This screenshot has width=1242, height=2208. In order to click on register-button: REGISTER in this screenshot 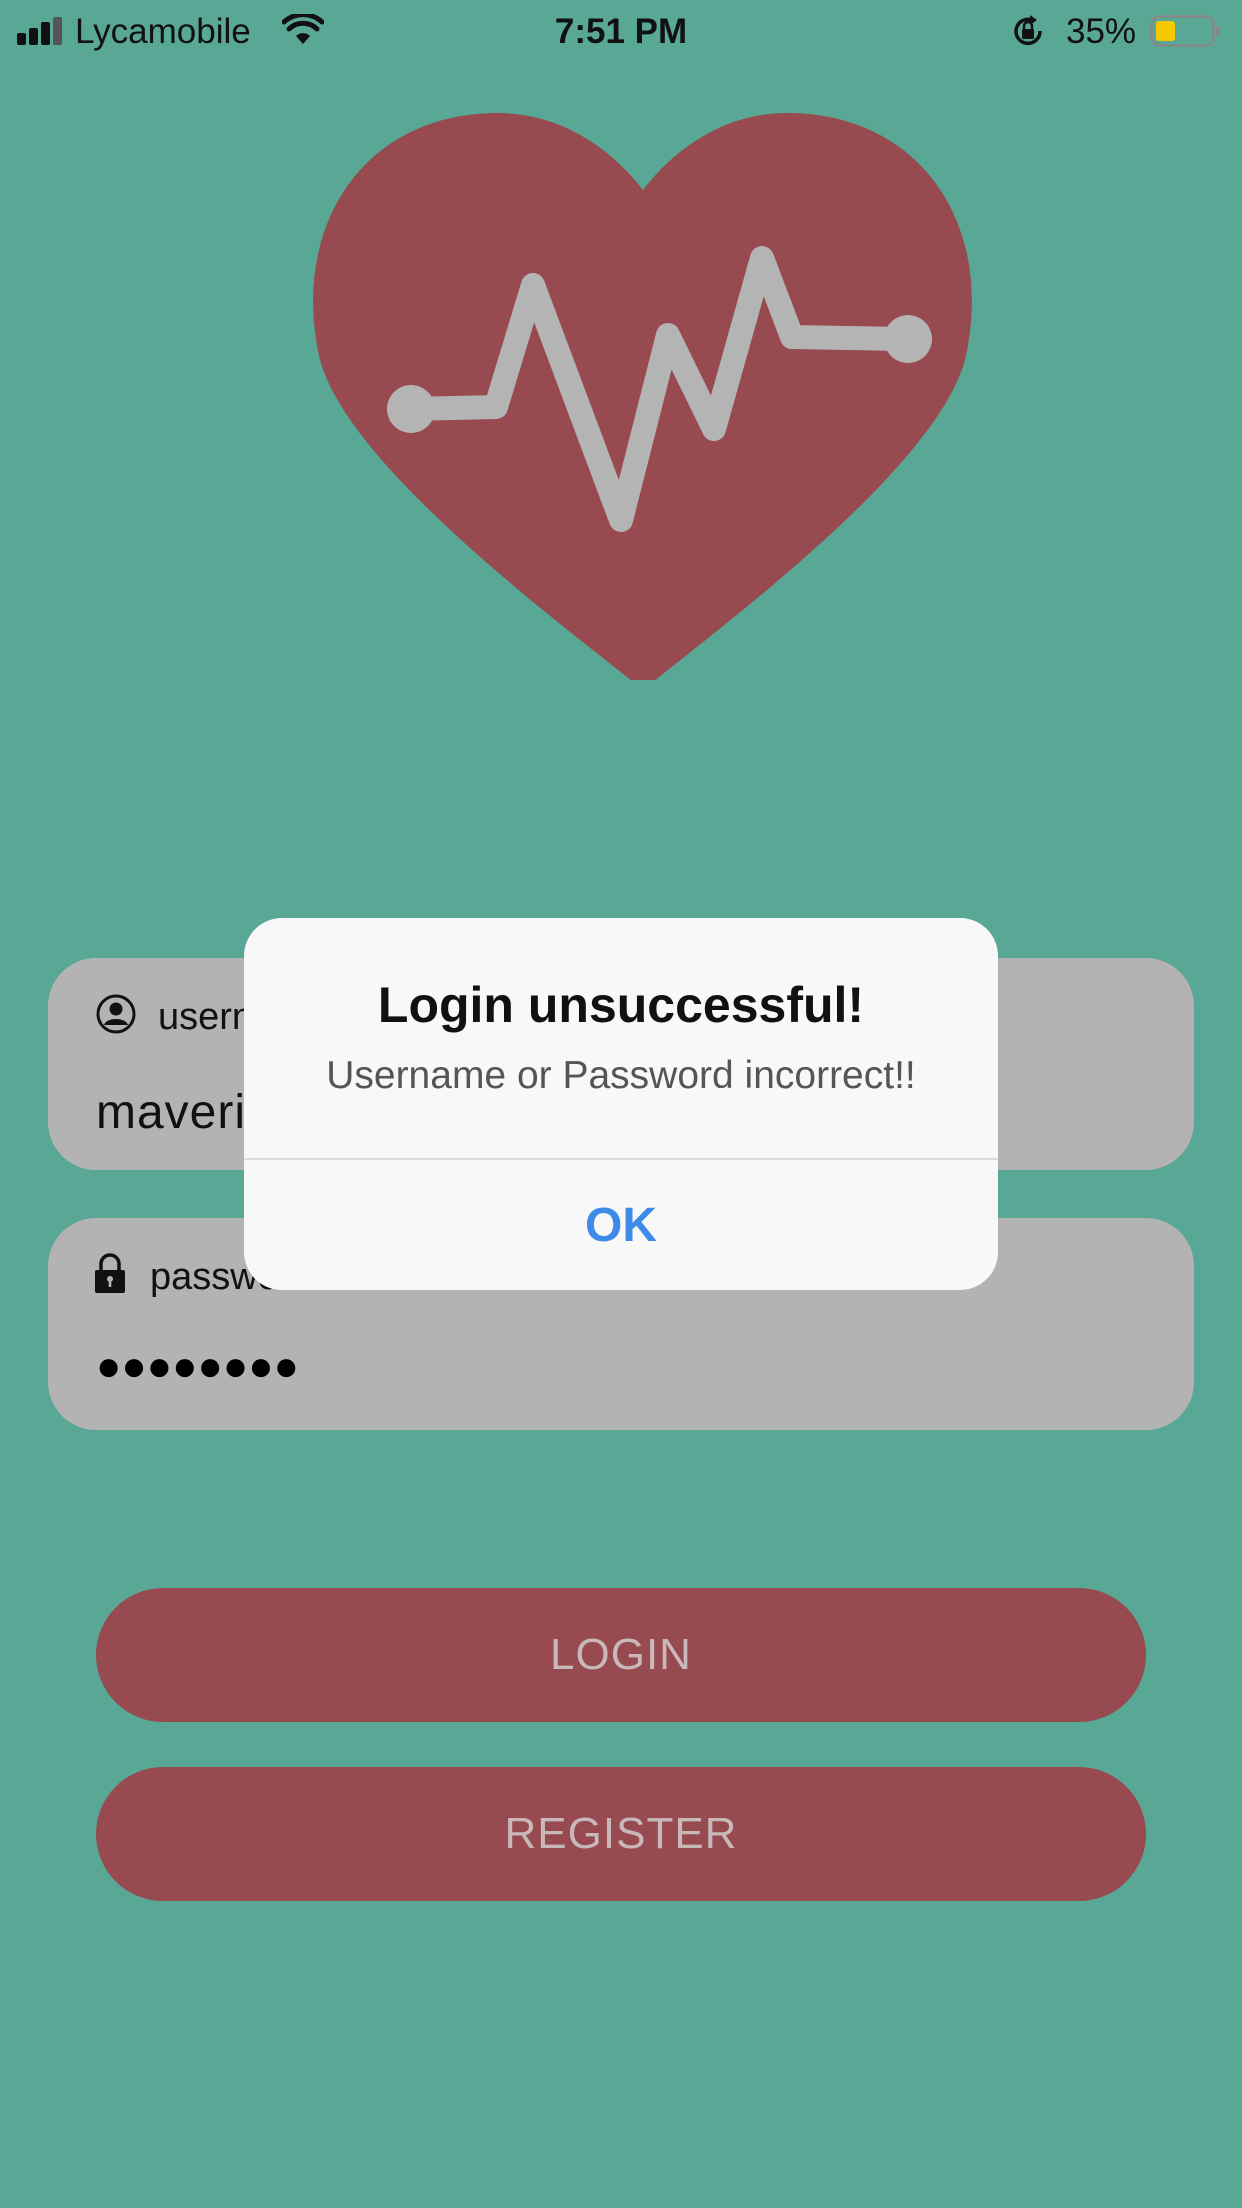, I will do `click(621, 1834)`.